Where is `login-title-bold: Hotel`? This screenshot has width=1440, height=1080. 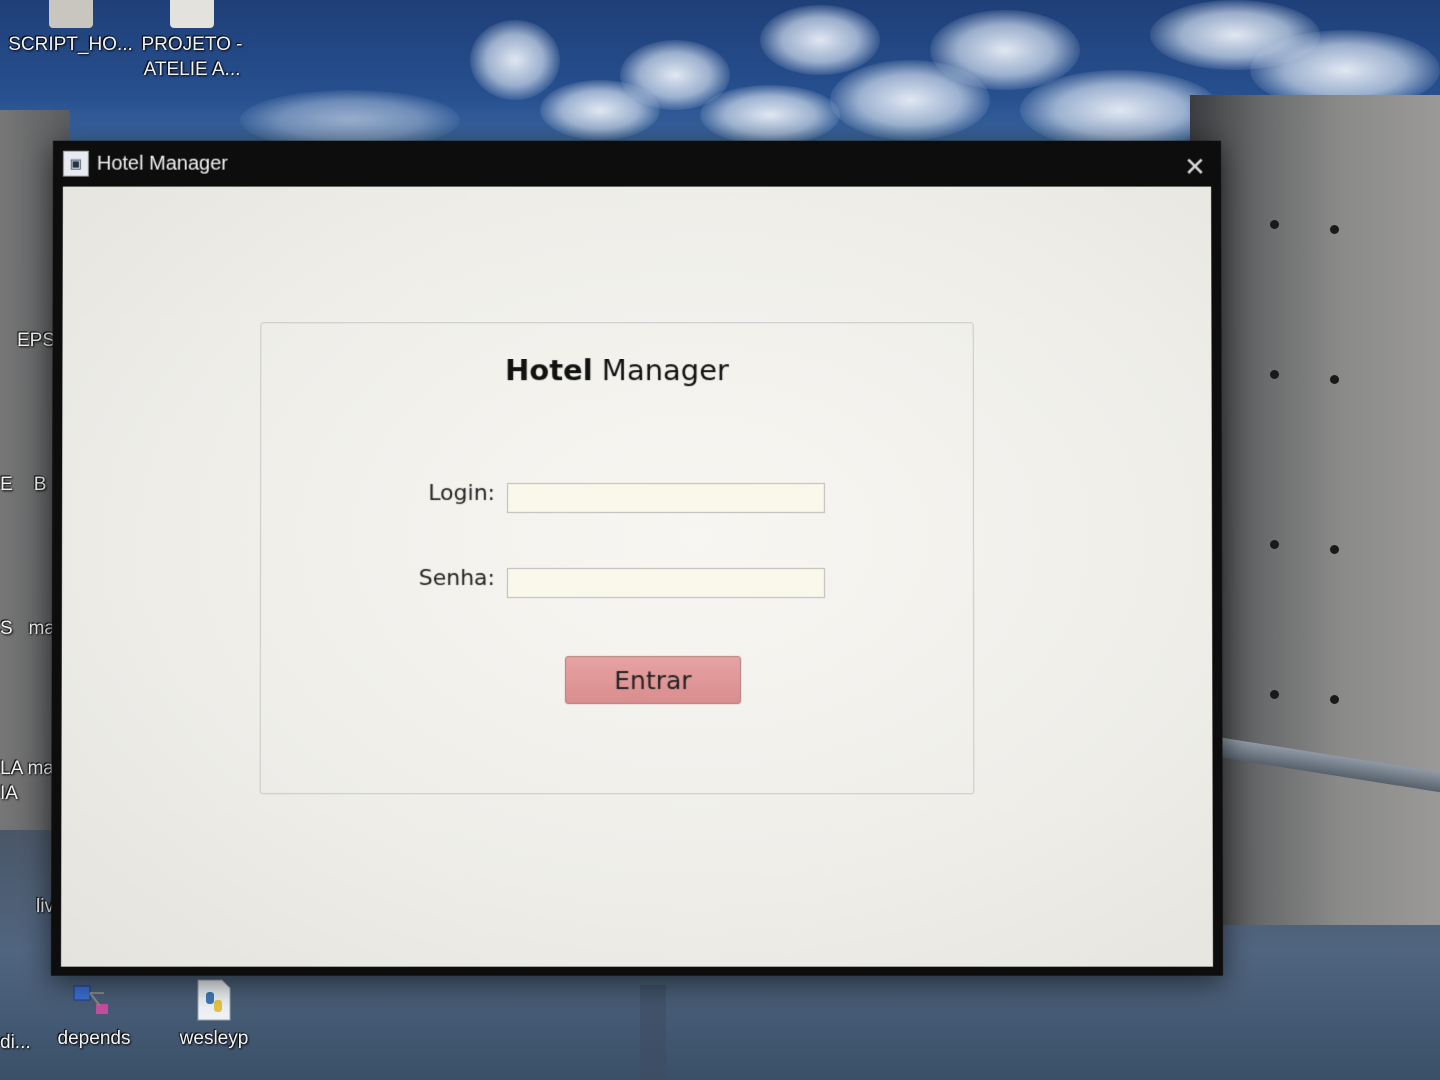
login-title-bold: Hotel is located at coordinates (549, 370).